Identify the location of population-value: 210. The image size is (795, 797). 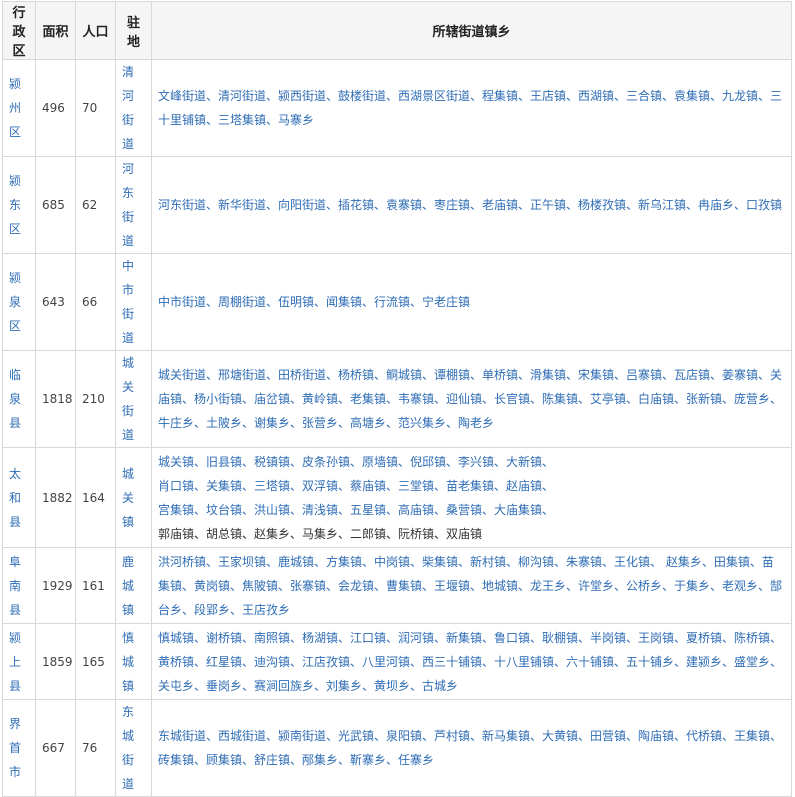
(95, 399).